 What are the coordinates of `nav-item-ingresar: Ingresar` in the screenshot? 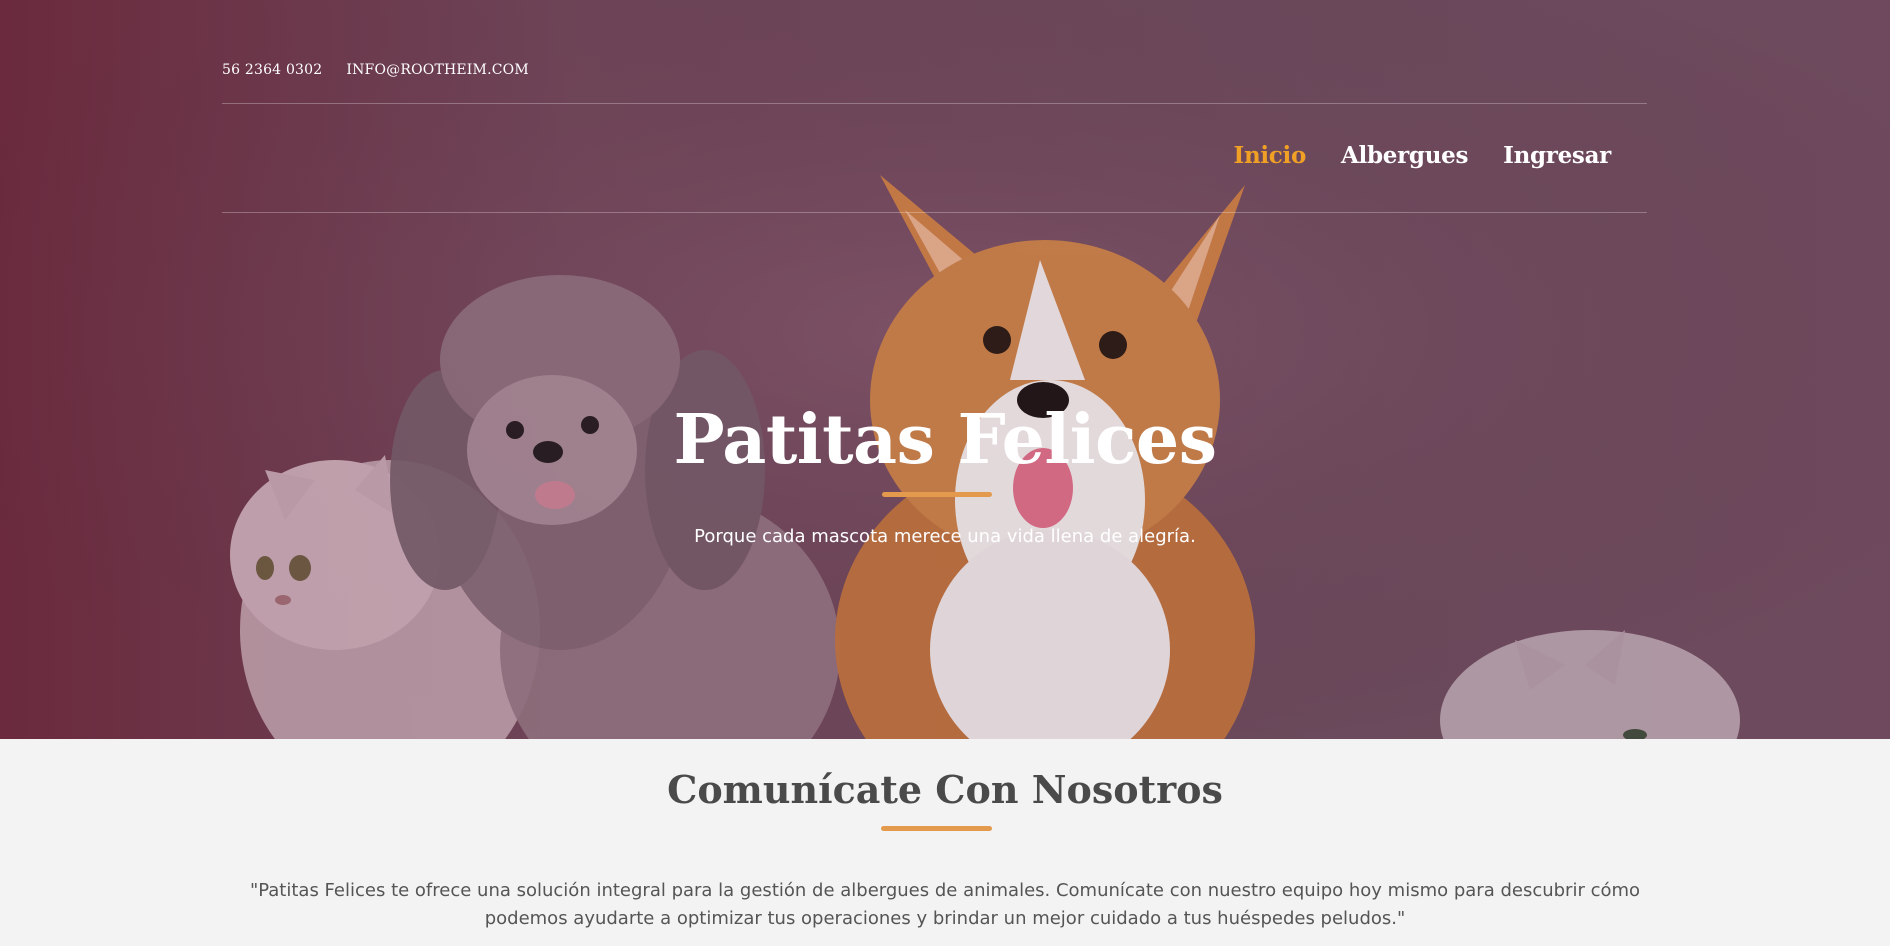 It's located at (1557, 155).